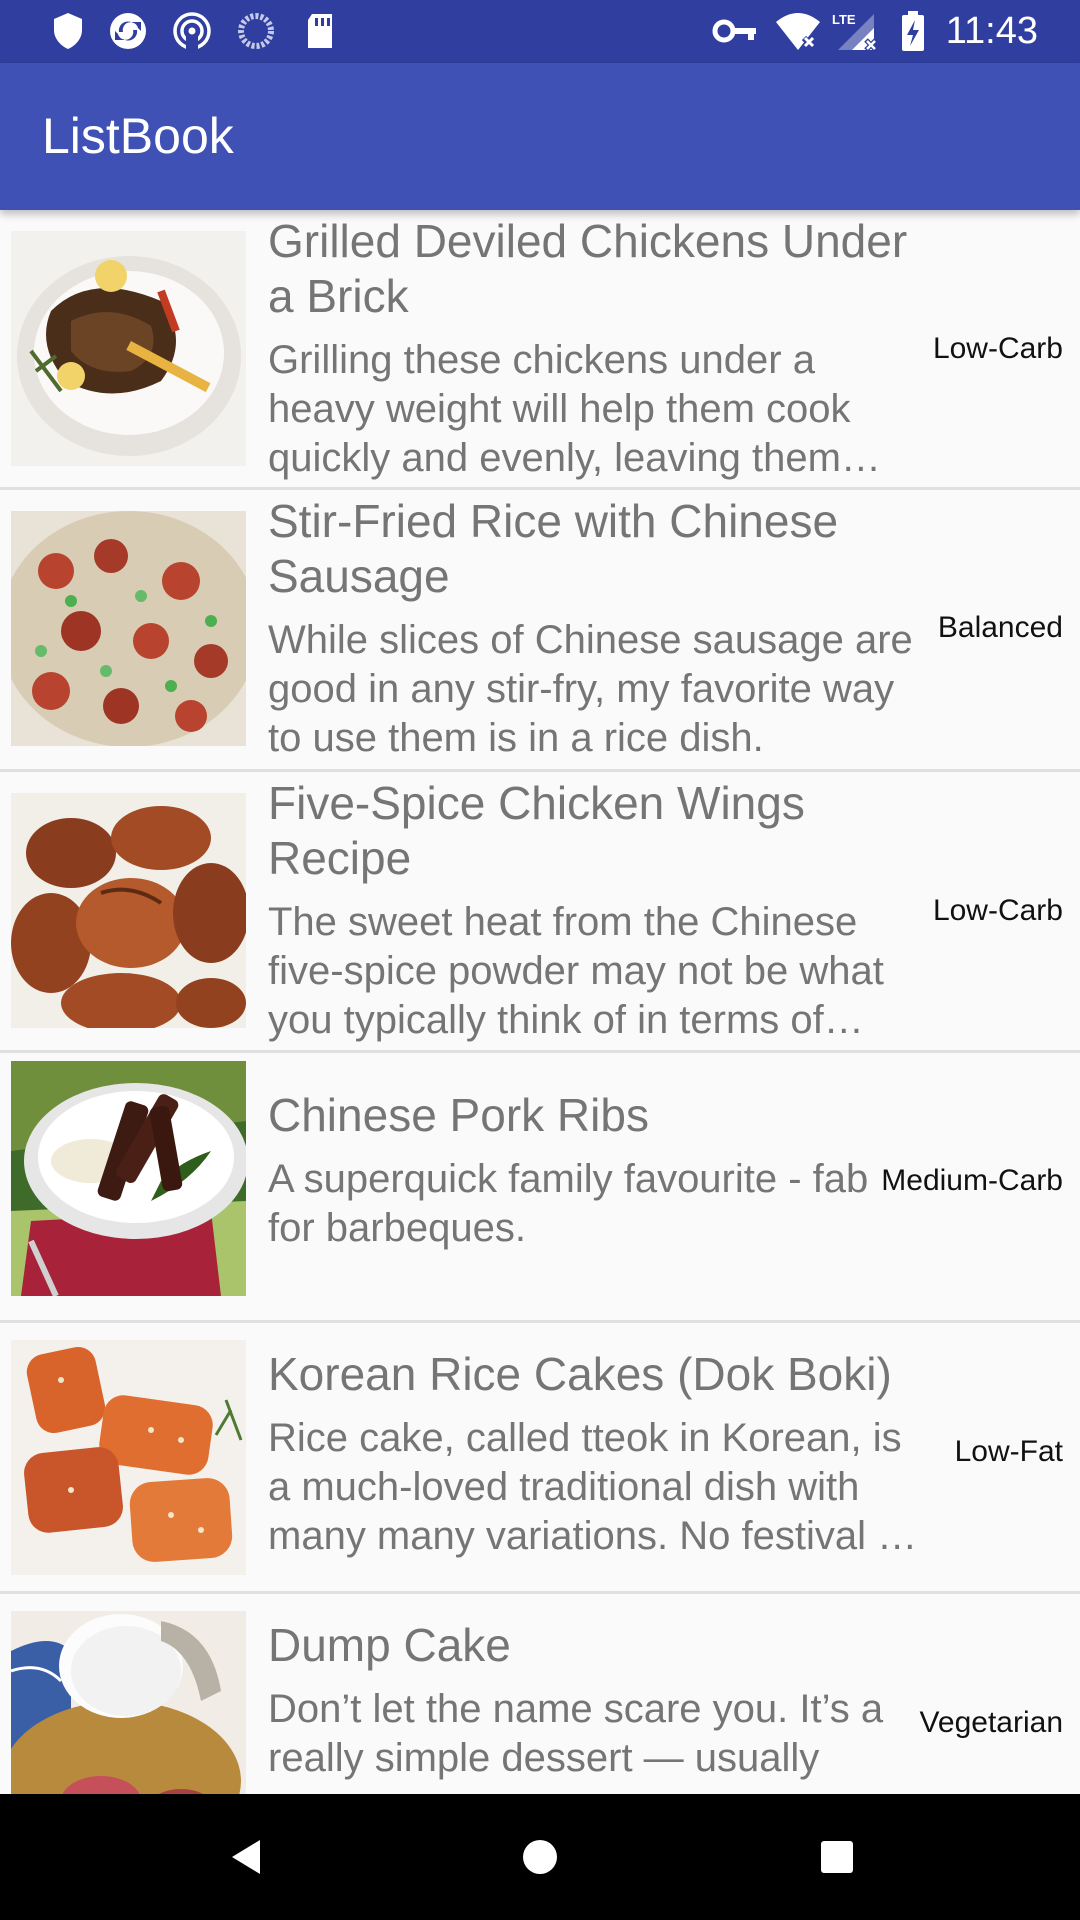 This screenshot has width=1080, height=1920. Describe the element at coordinates (580, 1374) in the screenshot. I see `recipe-title: Korean Rice Cakes (Dok Boki)` at that location.